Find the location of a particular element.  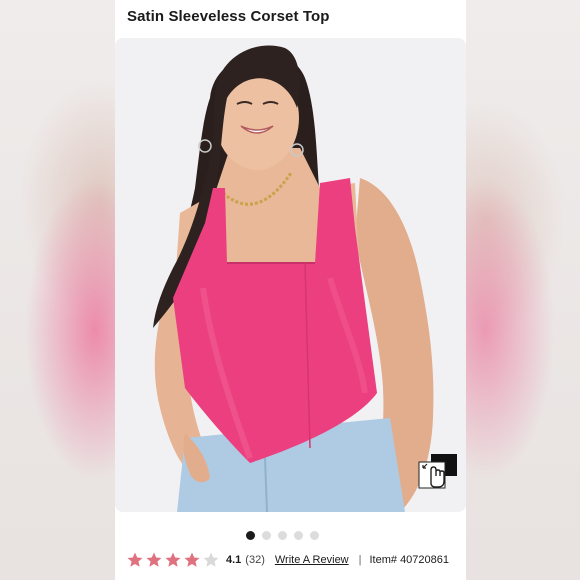

hand-pointer-zoom-icon is located at coordinates (437, 472).